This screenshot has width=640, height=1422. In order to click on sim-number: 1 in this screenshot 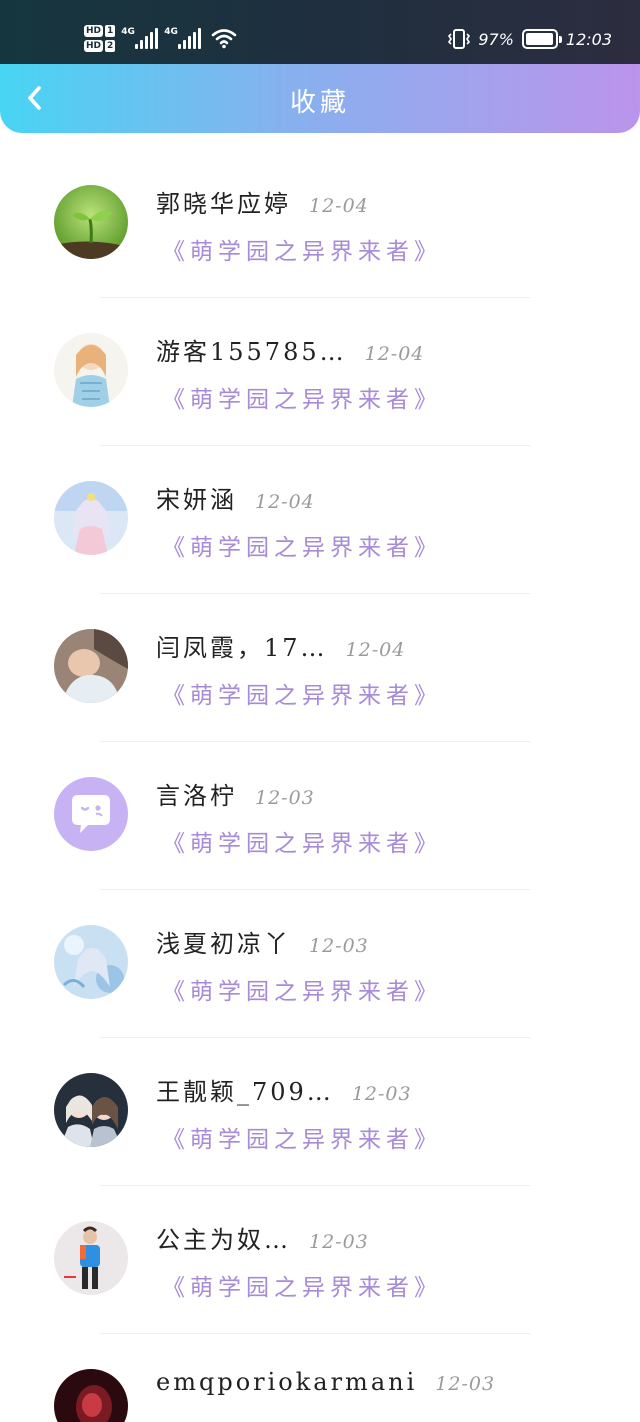, I will do `click(110, 30)`.